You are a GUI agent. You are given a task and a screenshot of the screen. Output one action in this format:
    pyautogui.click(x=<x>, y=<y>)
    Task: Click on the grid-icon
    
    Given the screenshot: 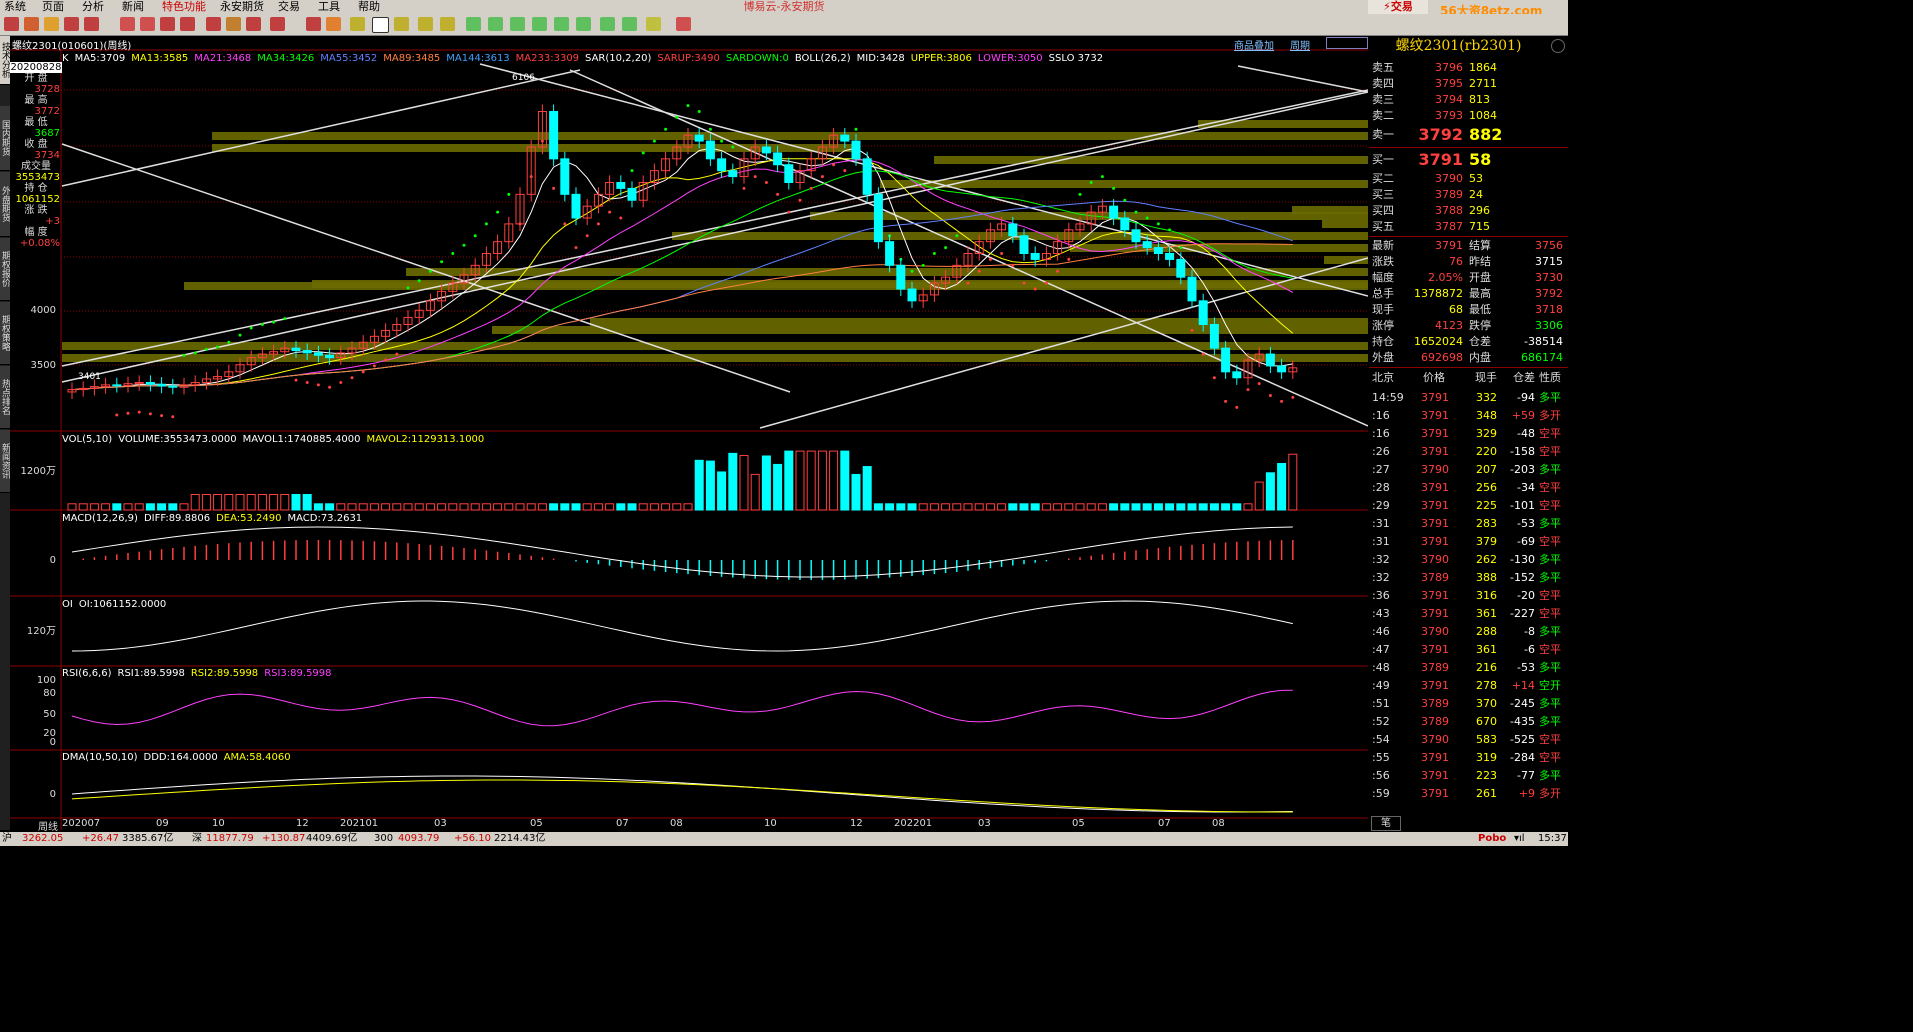 What is the action you would take?
    pyautogui.click(x=213, y=24)
    